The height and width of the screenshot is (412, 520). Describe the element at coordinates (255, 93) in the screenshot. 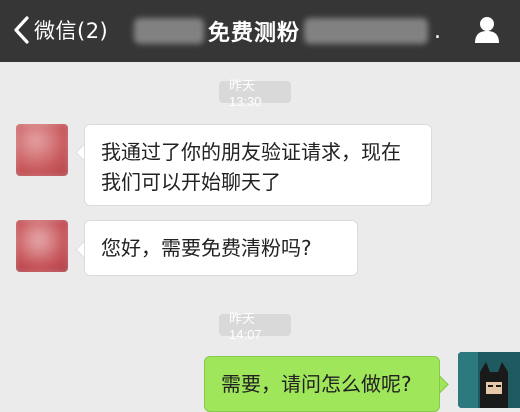

I see `timestamp-pill: 昨天 13:30` at that location.